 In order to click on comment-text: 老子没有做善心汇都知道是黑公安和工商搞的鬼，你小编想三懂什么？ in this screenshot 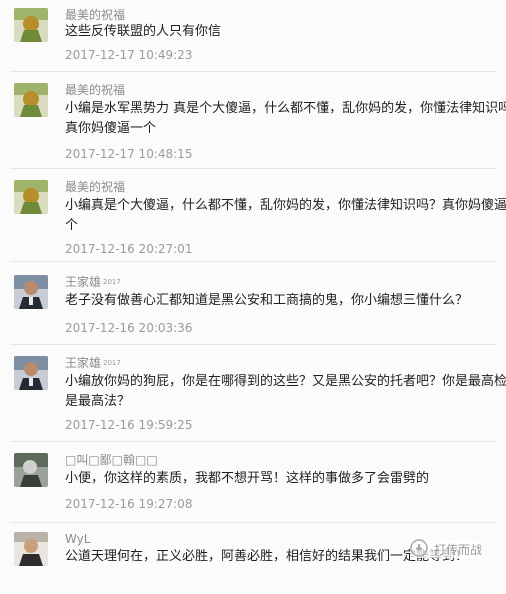, I will do `click(267, 300)`.